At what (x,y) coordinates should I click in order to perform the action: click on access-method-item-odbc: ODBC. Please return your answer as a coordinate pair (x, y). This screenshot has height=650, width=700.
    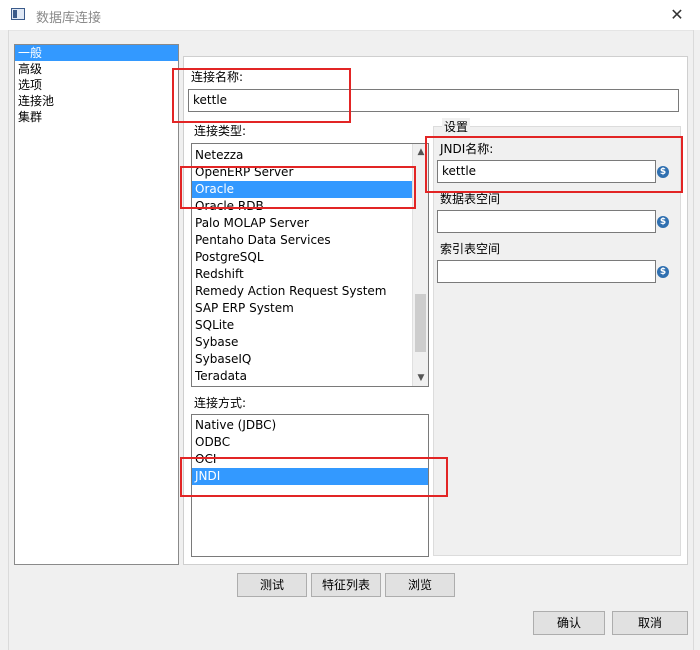
    Looking at the image, I should click on (310, 442).